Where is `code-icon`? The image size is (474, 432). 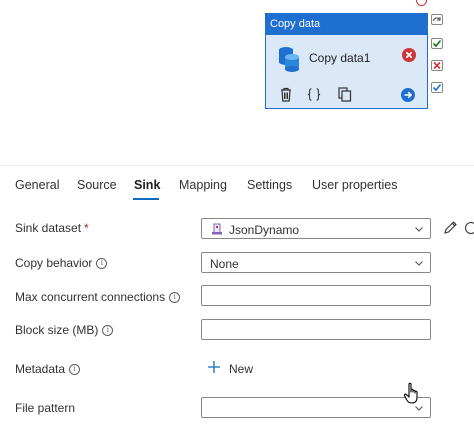 code-icon is located at coordinates (314, 94).